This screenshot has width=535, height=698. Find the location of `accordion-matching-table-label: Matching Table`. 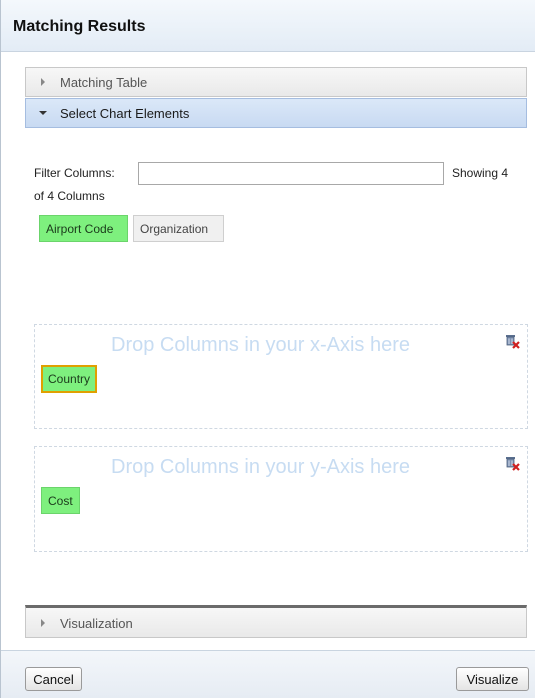

accordion-matching-table-label: Matching Table is located at coordinates (104, 82).